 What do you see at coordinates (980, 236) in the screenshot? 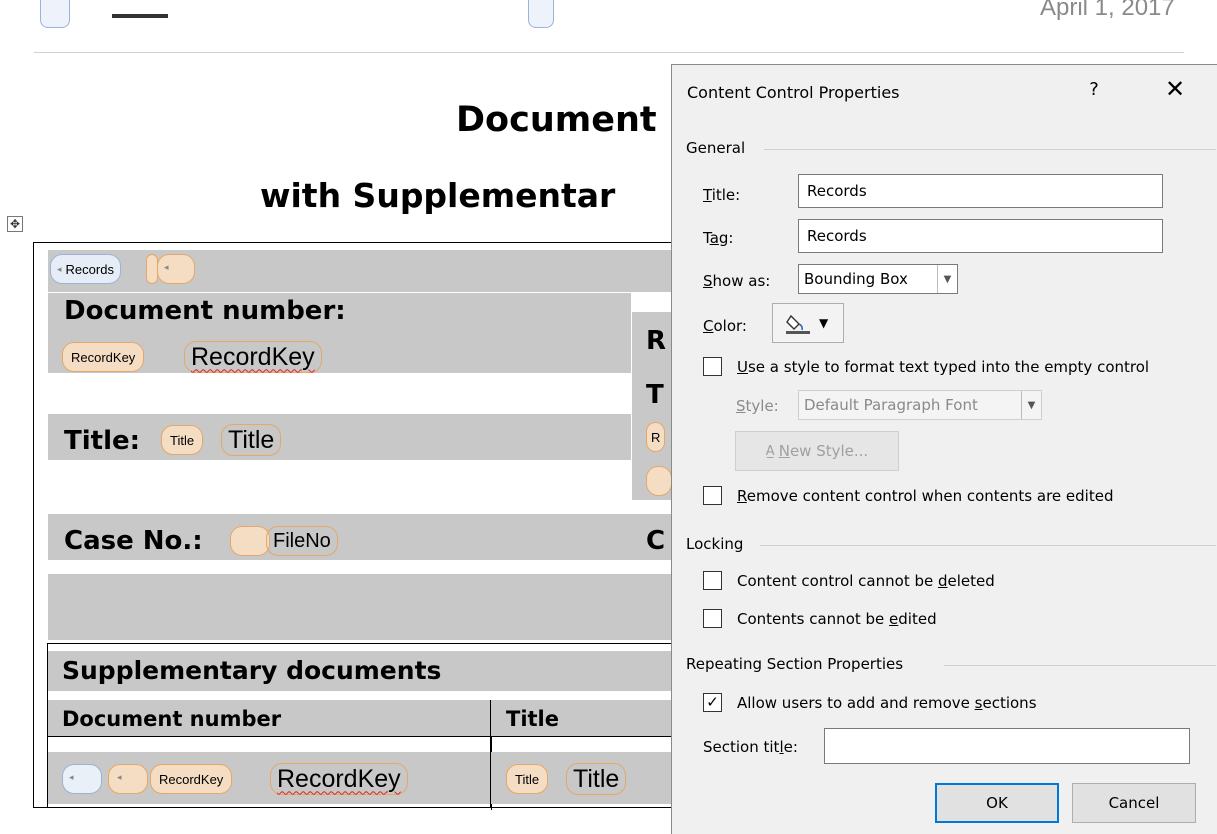
I see `tag-field: Records` at bounding box center [980, 236].